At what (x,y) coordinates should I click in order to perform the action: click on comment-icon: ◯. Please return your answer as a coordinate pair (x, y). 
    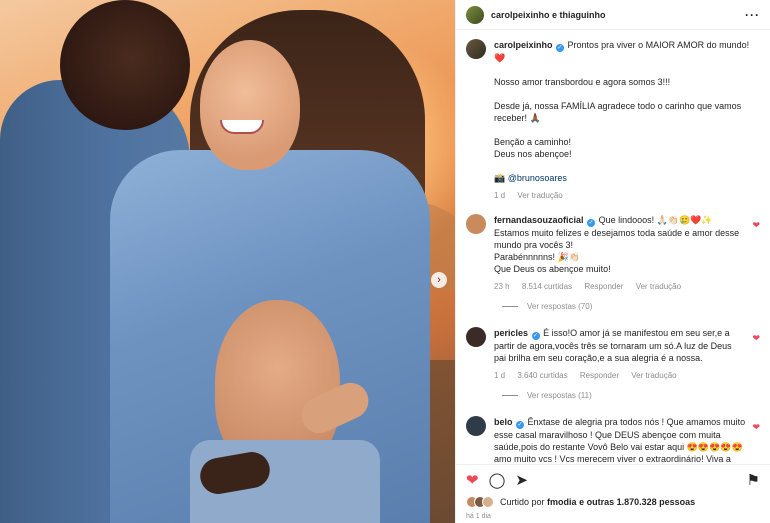
    Looking at the image, I should click on (497, 480).